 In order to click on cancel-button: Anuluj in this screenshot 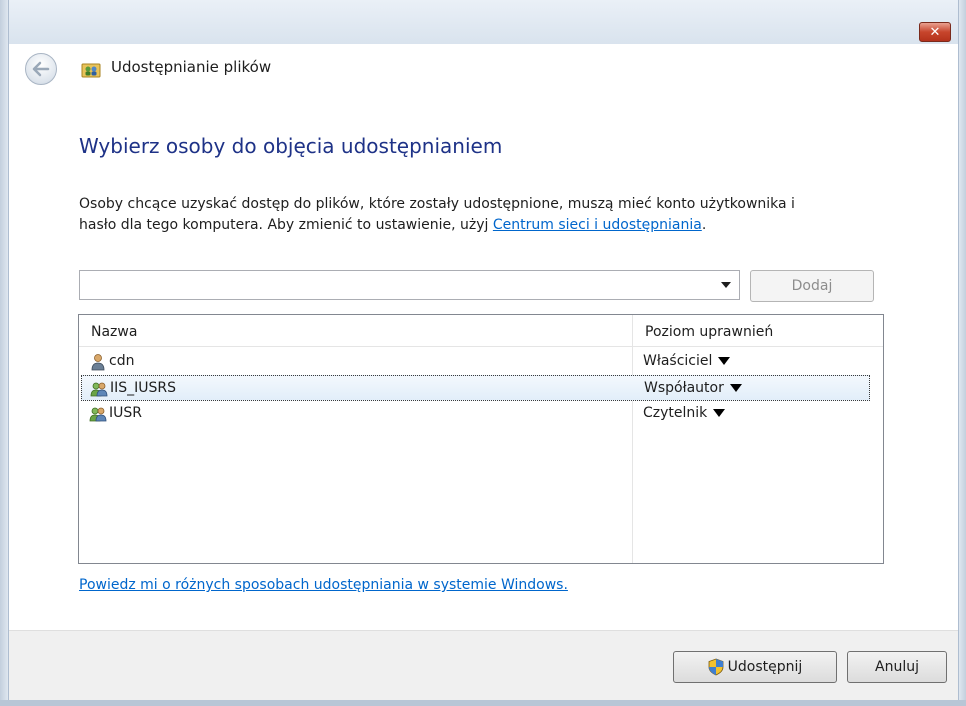, I will do `click(897, 667)`.